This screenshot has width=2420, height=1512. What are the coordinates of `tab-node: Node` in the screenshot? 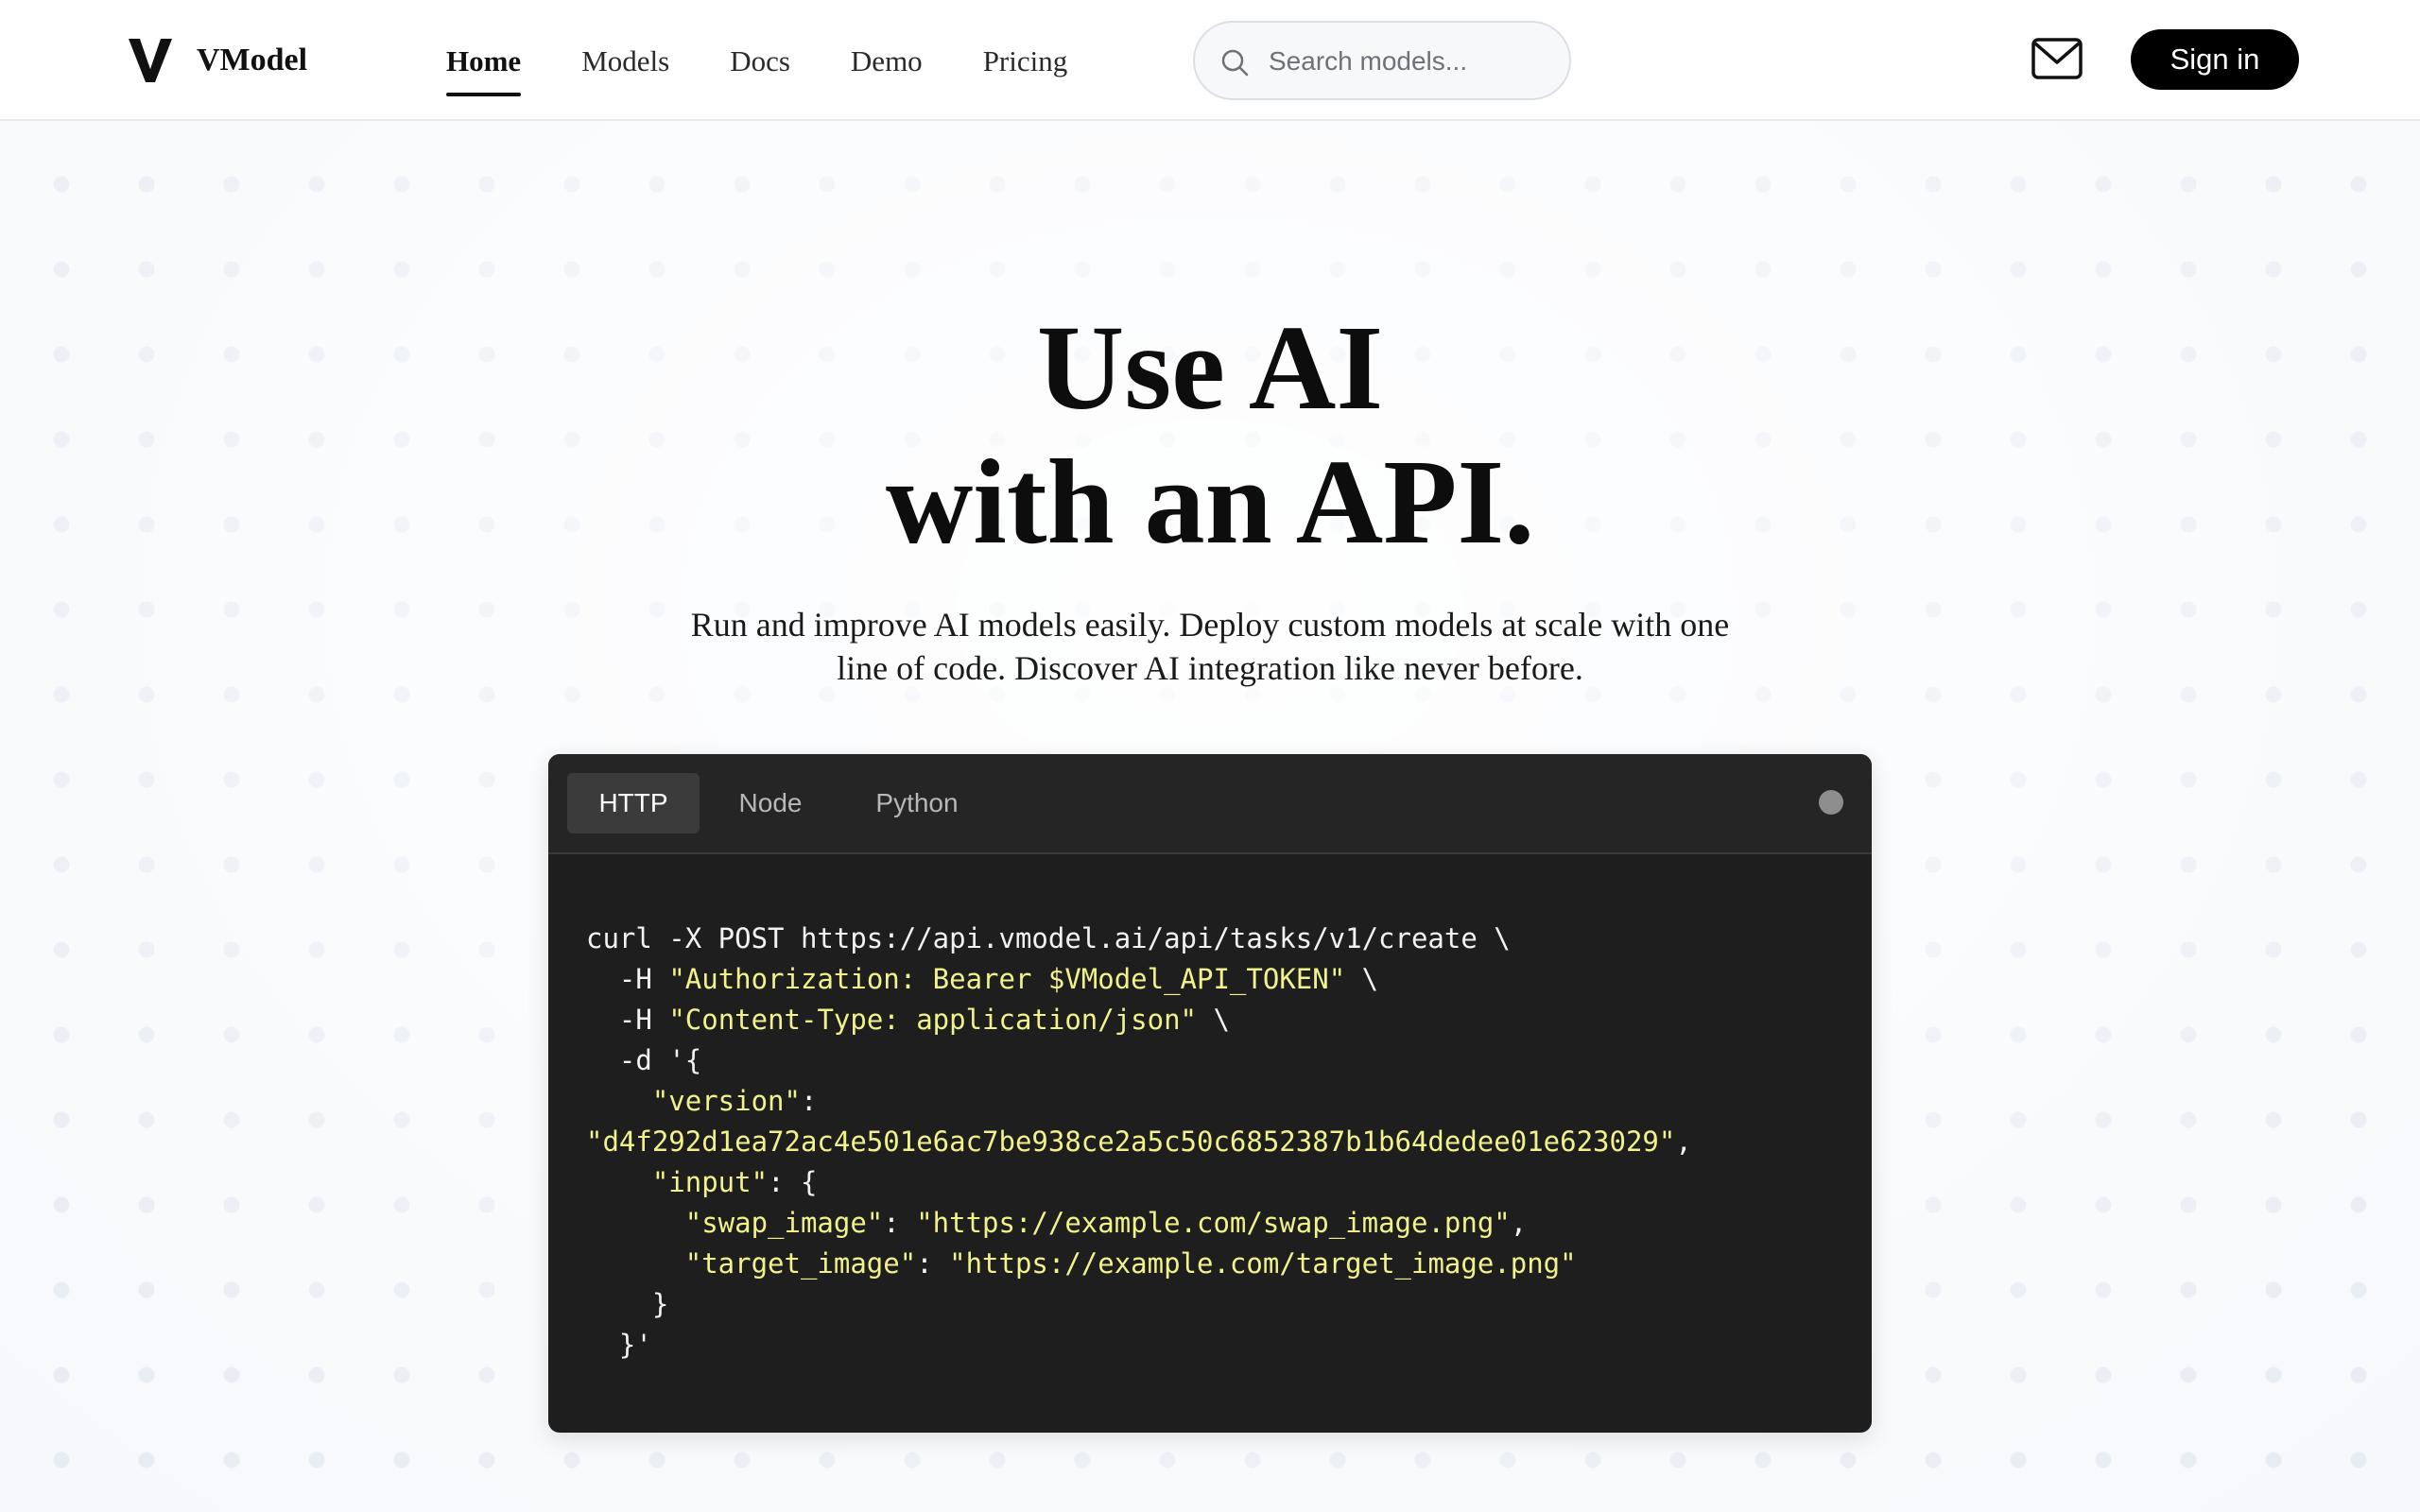 It's located at (770, 803).